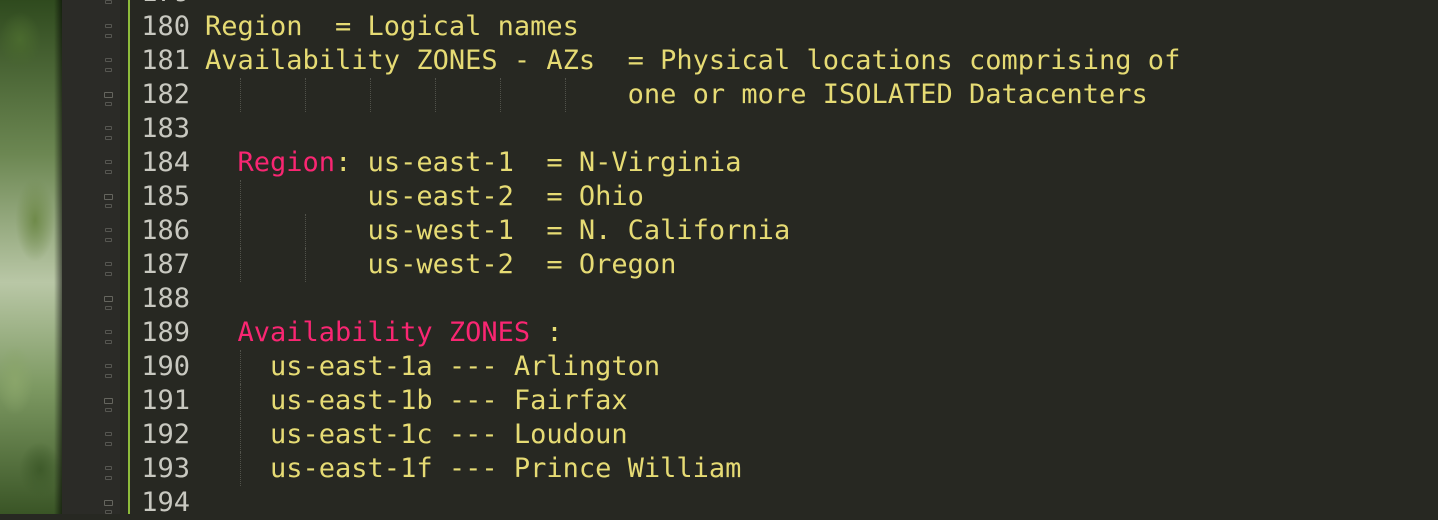  Describe the element at coordinates (165, 162) in the screenshot. I see `line-number: 184` at that location.